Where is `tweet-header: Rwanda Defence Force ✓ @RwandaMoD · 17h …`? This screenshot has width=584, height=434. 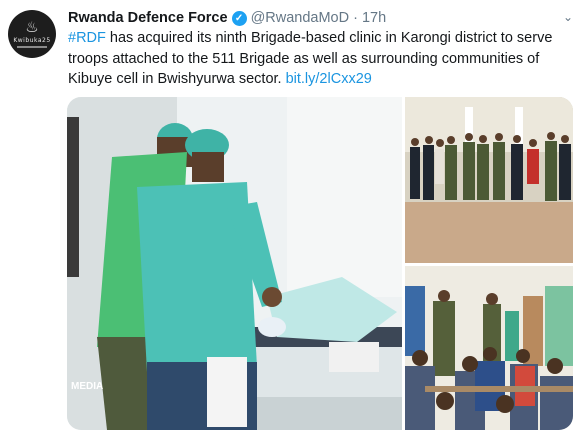 tweet-header: Rwanda Defence Force ✓ @RwandaMoD · 17h … is located at coordinates (322, 18).